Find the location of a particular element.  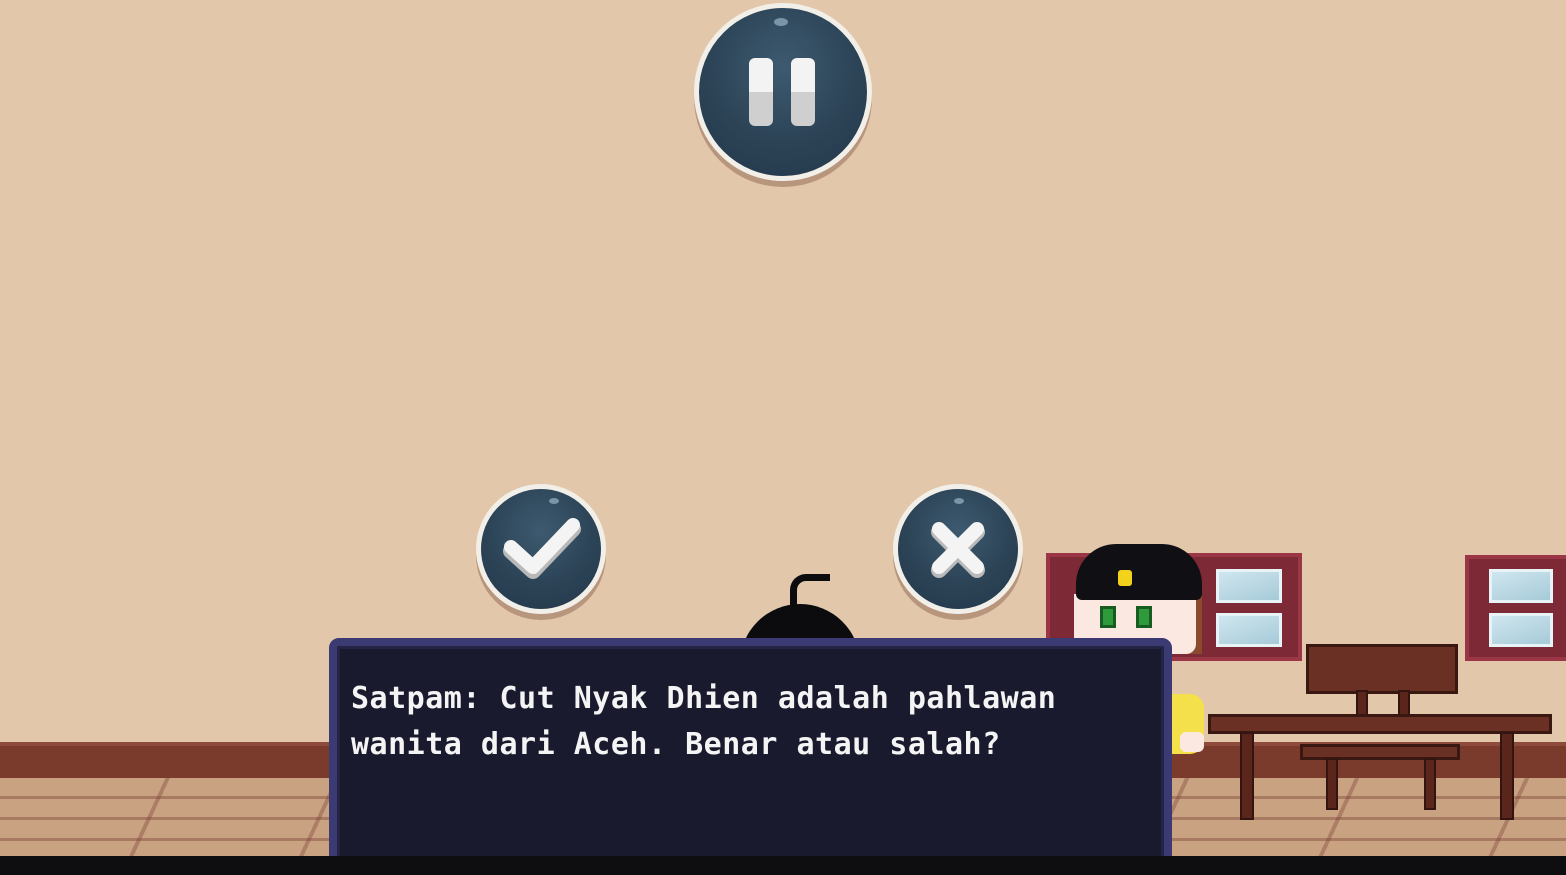

check-icon is located at coordinates (542, 548).